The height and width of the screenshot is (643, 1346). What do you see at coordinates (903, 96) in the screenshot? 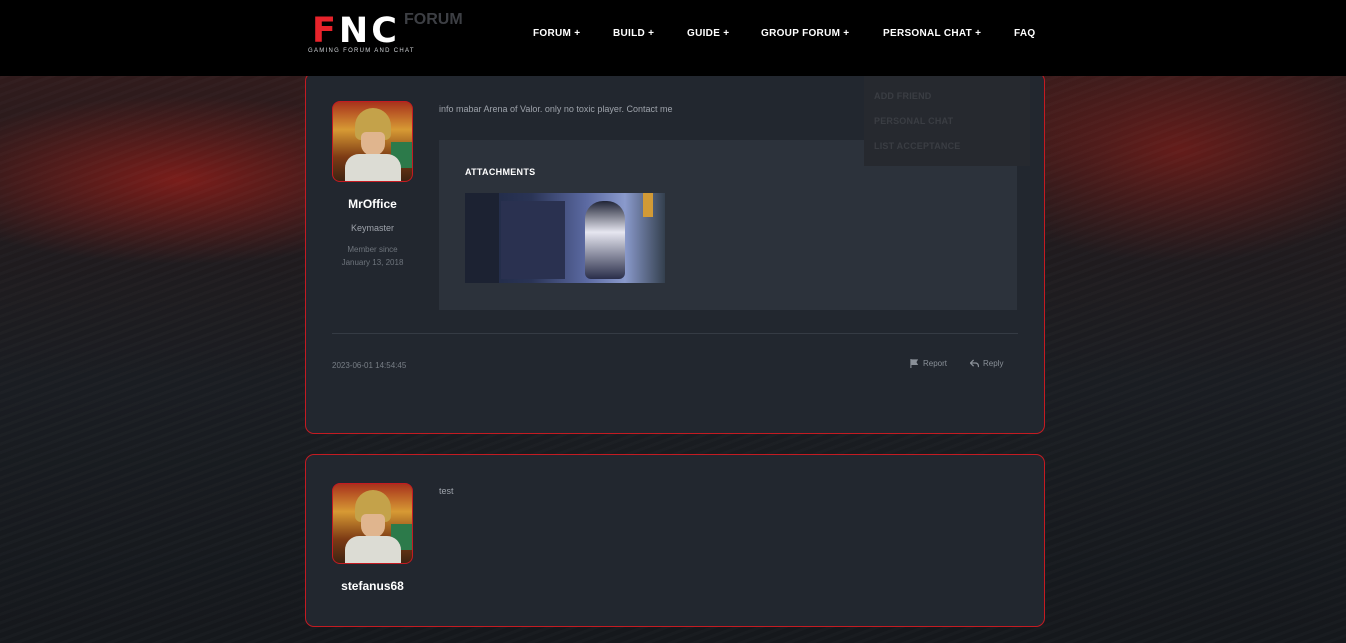
I see `dropdown-add-friend: ADD FRIEND` at bounding box center [903, 96].